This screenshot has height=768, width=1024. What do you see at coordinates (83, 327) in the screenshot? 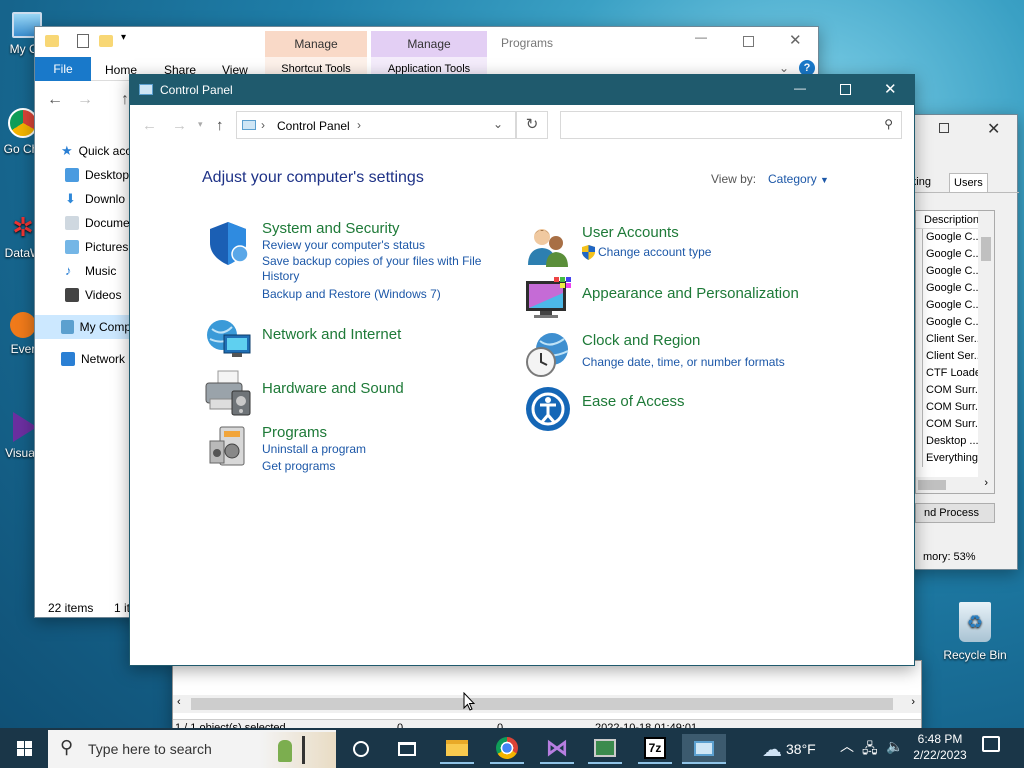
I see `nav-item-my-comp: My Comp` at bounding box center [83, 327].